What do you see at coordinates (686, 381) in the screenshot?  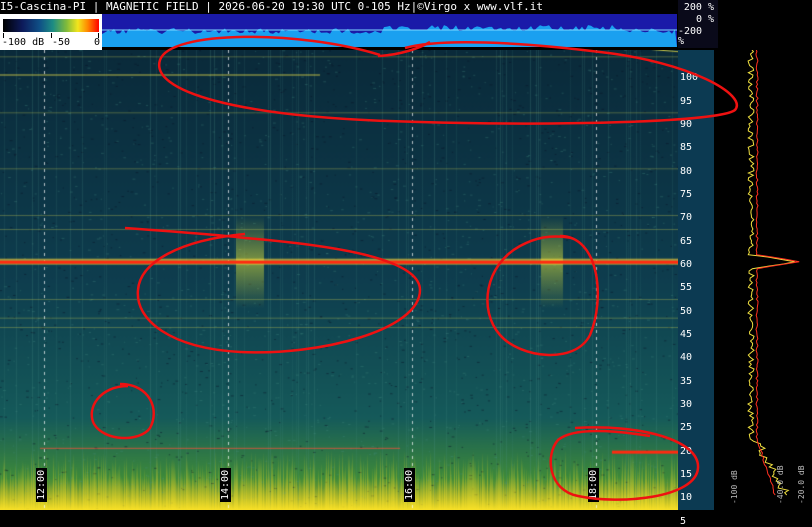 I see `frequency-tick-label: 35` at bounding box center [686, 381].